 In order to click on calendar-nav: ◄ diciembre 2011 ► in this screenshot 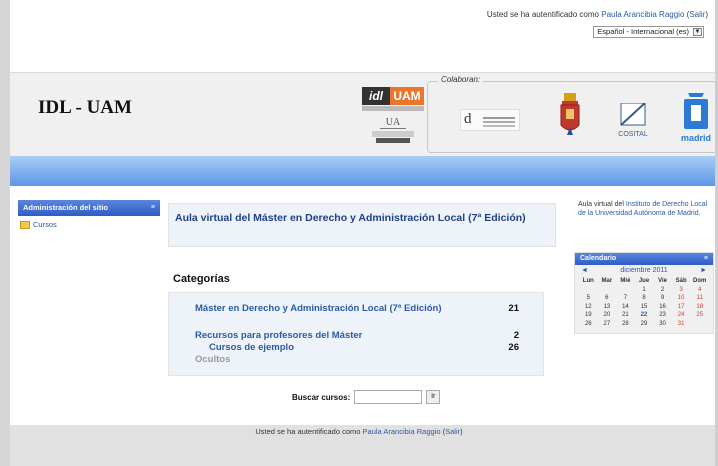, I will do `click(644, 271)`.